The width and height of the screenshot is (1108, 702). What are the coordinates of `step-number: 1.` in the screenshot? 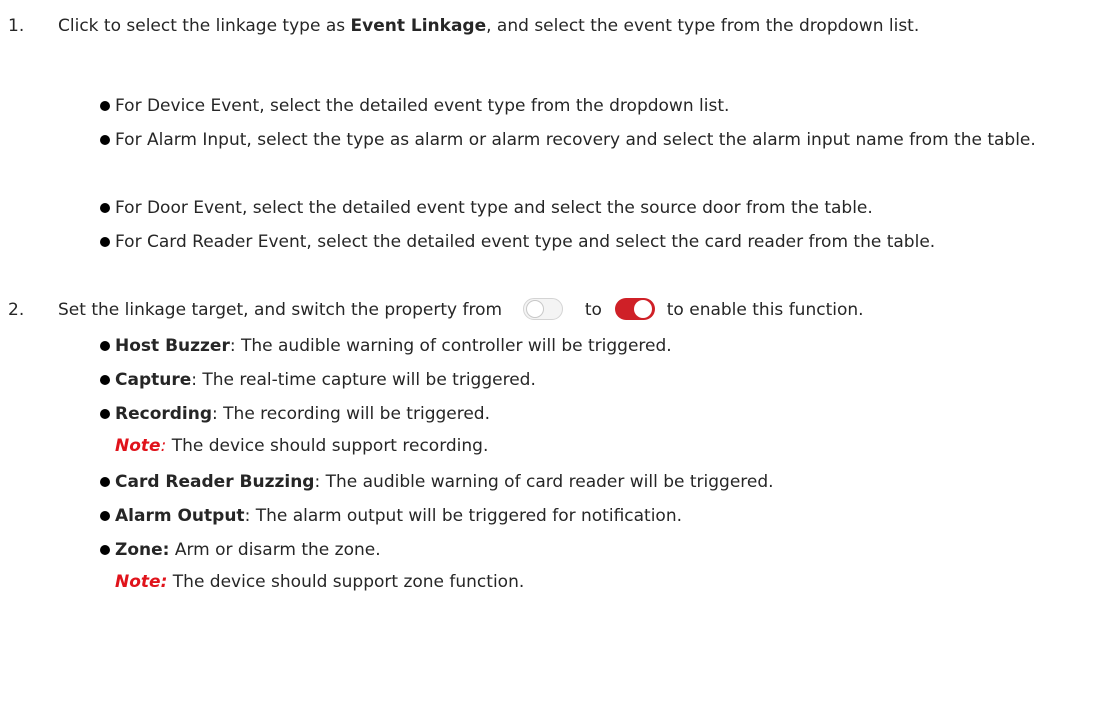 It's located at (16, 26).